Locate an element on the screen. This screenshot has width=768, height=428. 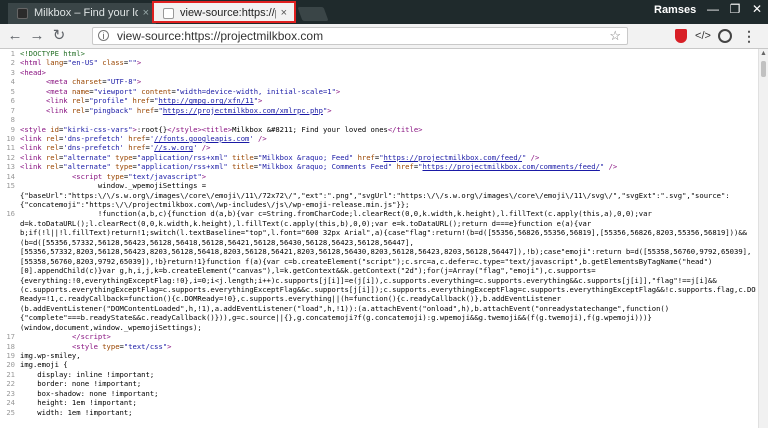
line-number: 22 is located at coordinates (10, 384).